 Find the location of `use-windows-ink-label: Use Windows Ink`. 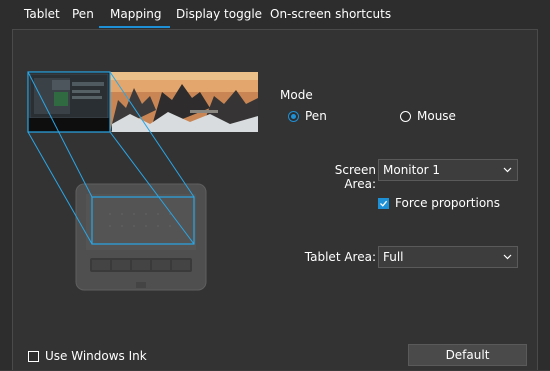

use-windows-ink-label: Use Windows Ink is located at coordinates (96, 356).